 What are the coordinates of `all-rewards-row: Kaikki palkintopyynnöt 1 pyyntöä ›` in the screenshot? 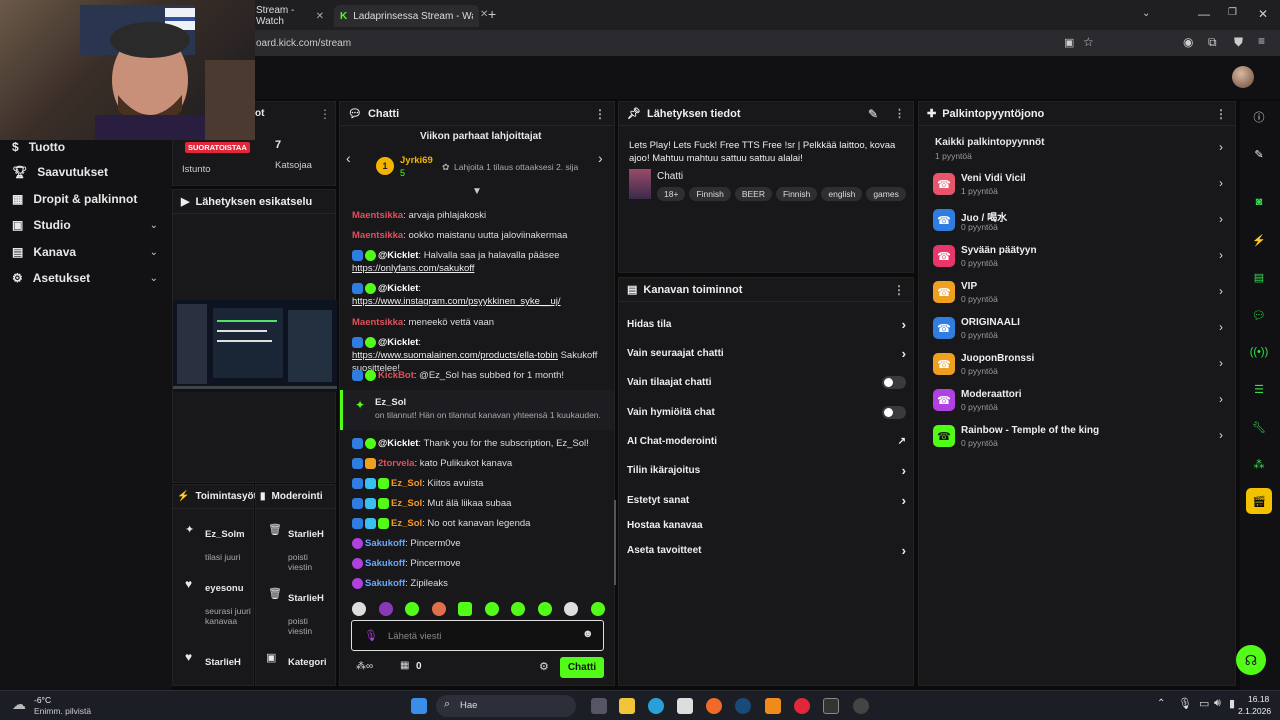 It's located at (1078, 153).